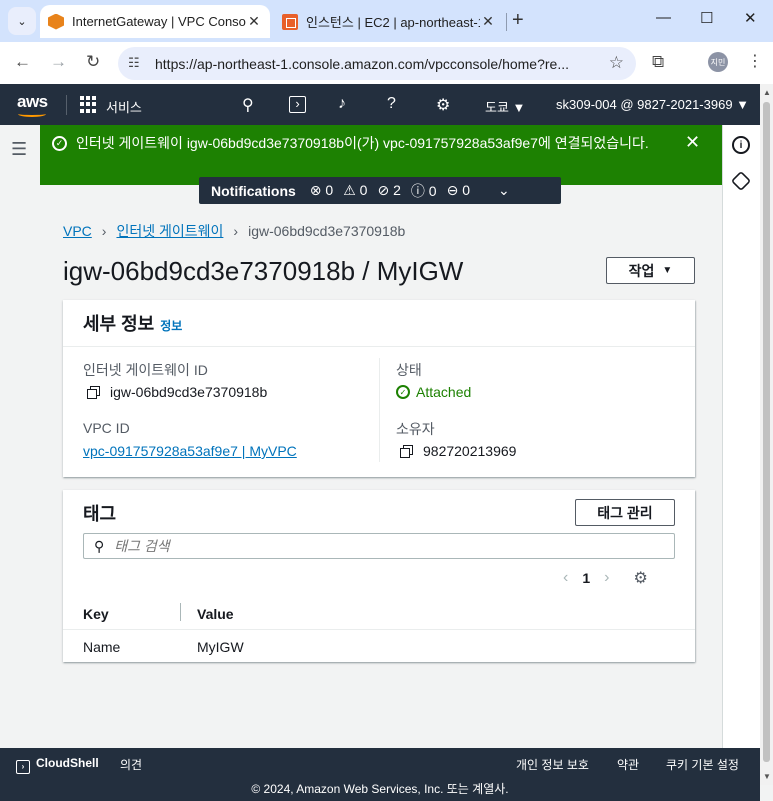 This screenshot has height=801, width=773. I want to click on region-selector: 도쿄 ▼, so click(505, 106).